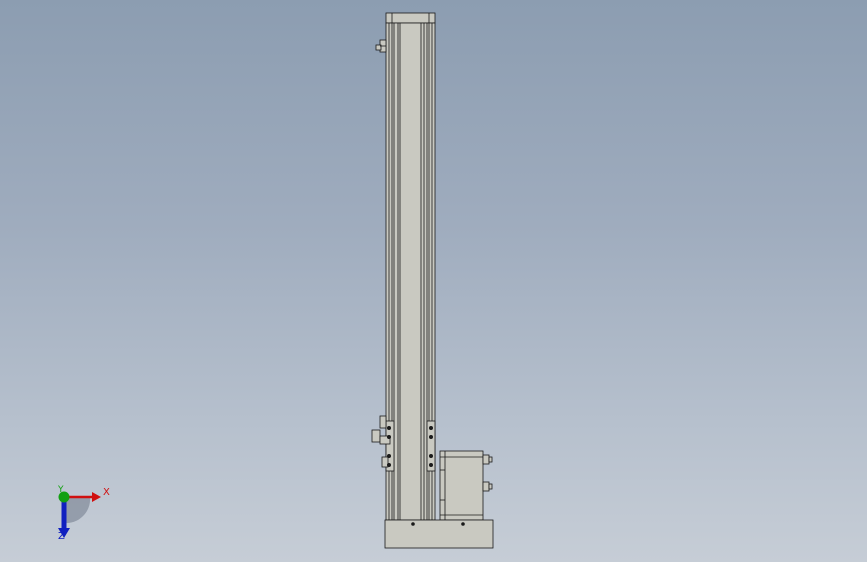 This screenshot has width=867, height=562. I want to click on top-end-cap, so click(410, 18).